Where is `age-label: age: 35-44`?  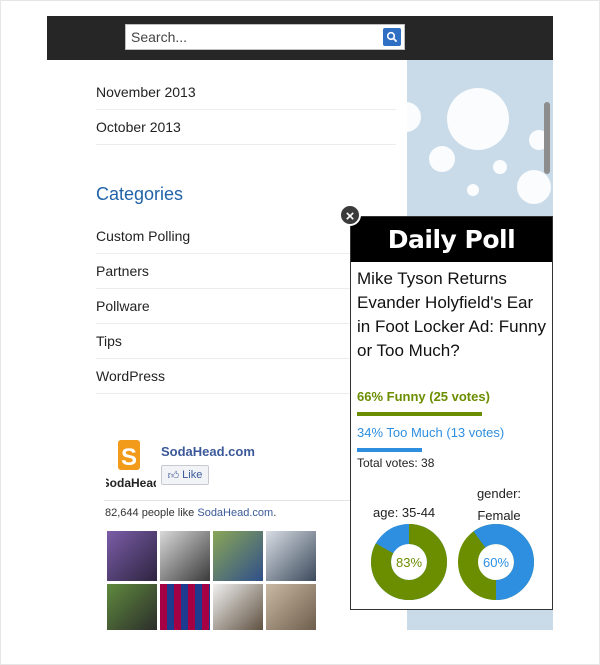 age-label: age: 35-44 is located at coordinates (404, 512).